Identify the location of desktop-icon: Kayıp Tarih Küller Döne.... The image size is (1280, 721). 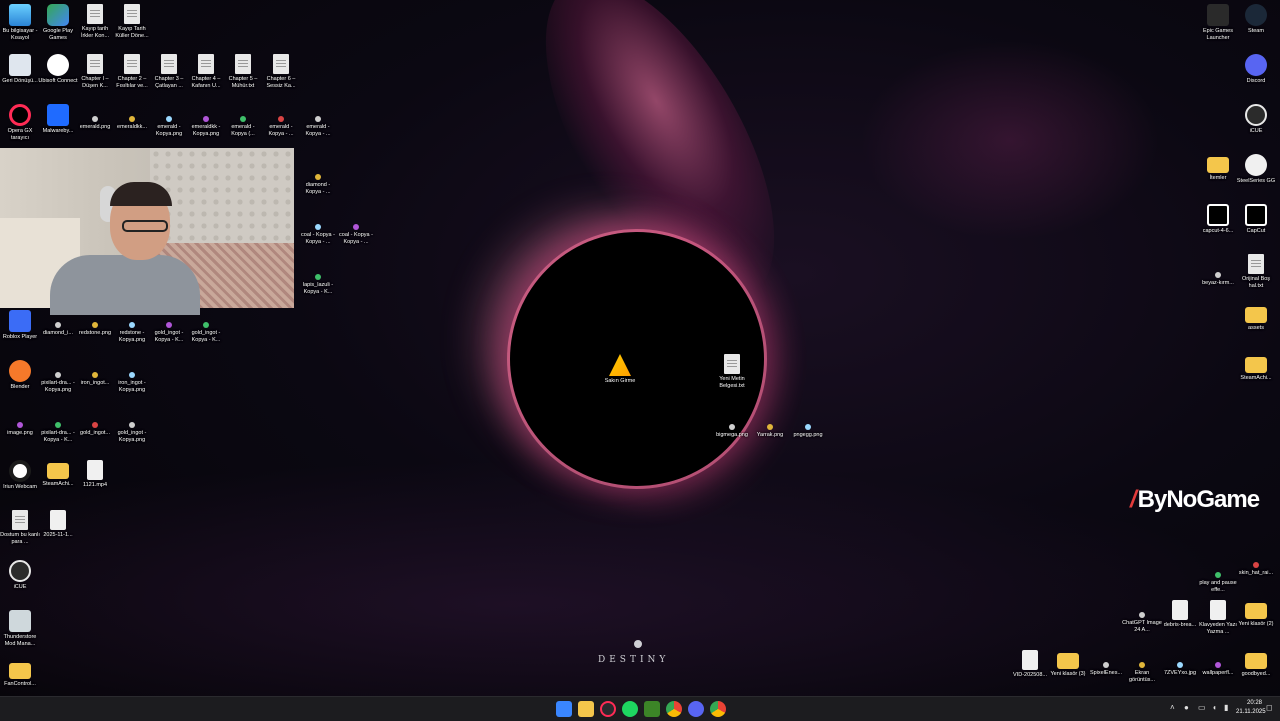
(132, 22).